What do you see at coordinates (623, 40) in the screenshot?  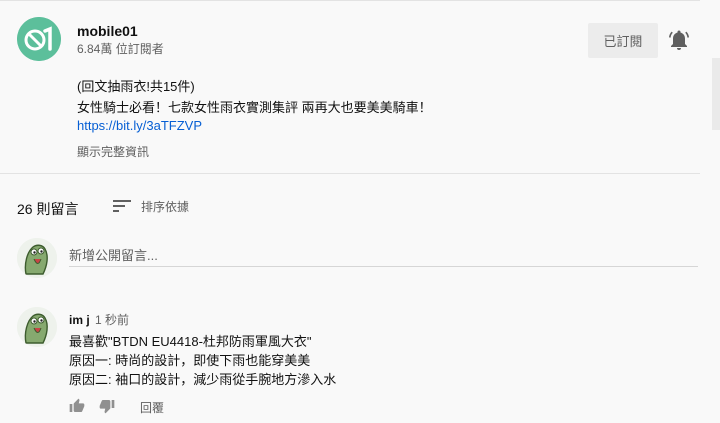 I see `subscribed-button: 已訂閱` at bounding box center [623, 40].